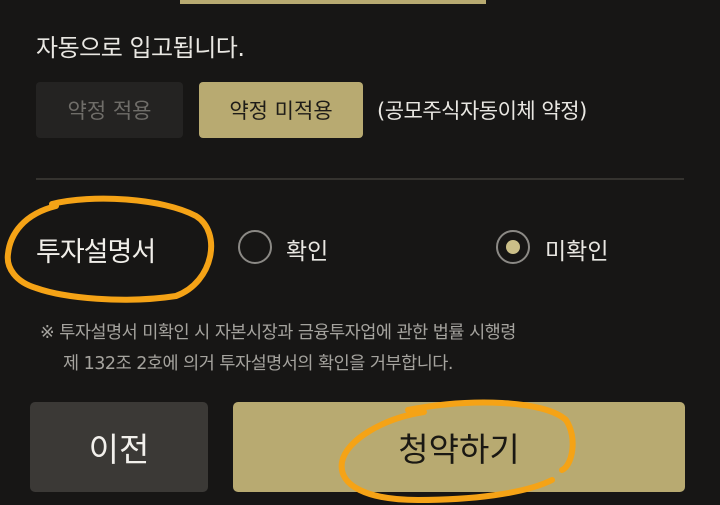 The height and width of the screenshot is (505, 720). Describe the element at coordinates (140, 48) in the screenshot. I see `auto-deposit-text: 자동으로 입고됩니다.` at that location.